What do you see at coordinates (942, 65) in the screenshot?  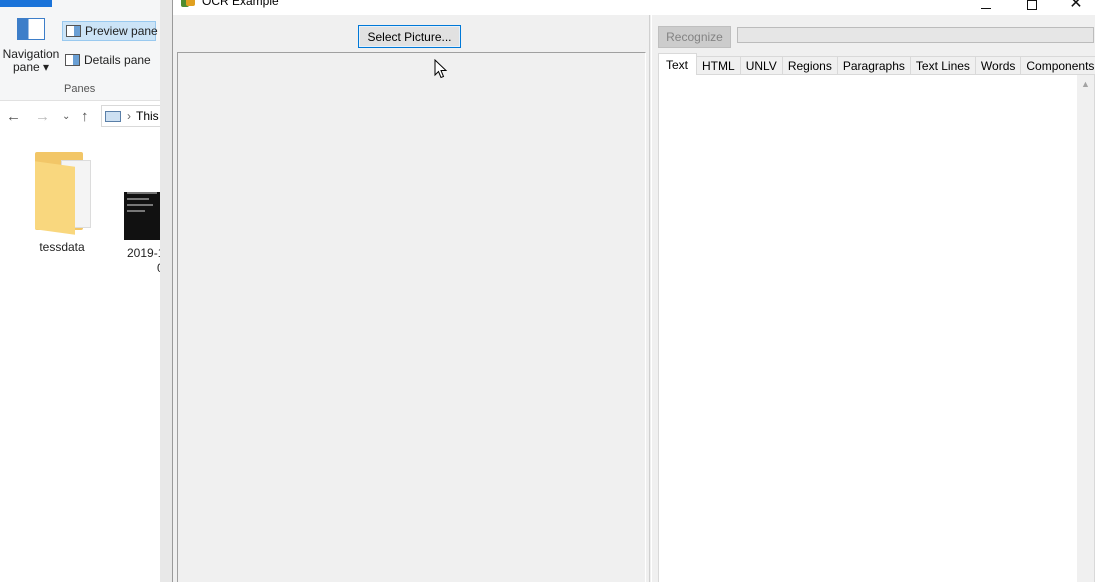 I see `tab-text-lines: Text Lines` at bounding box center [942, 65].